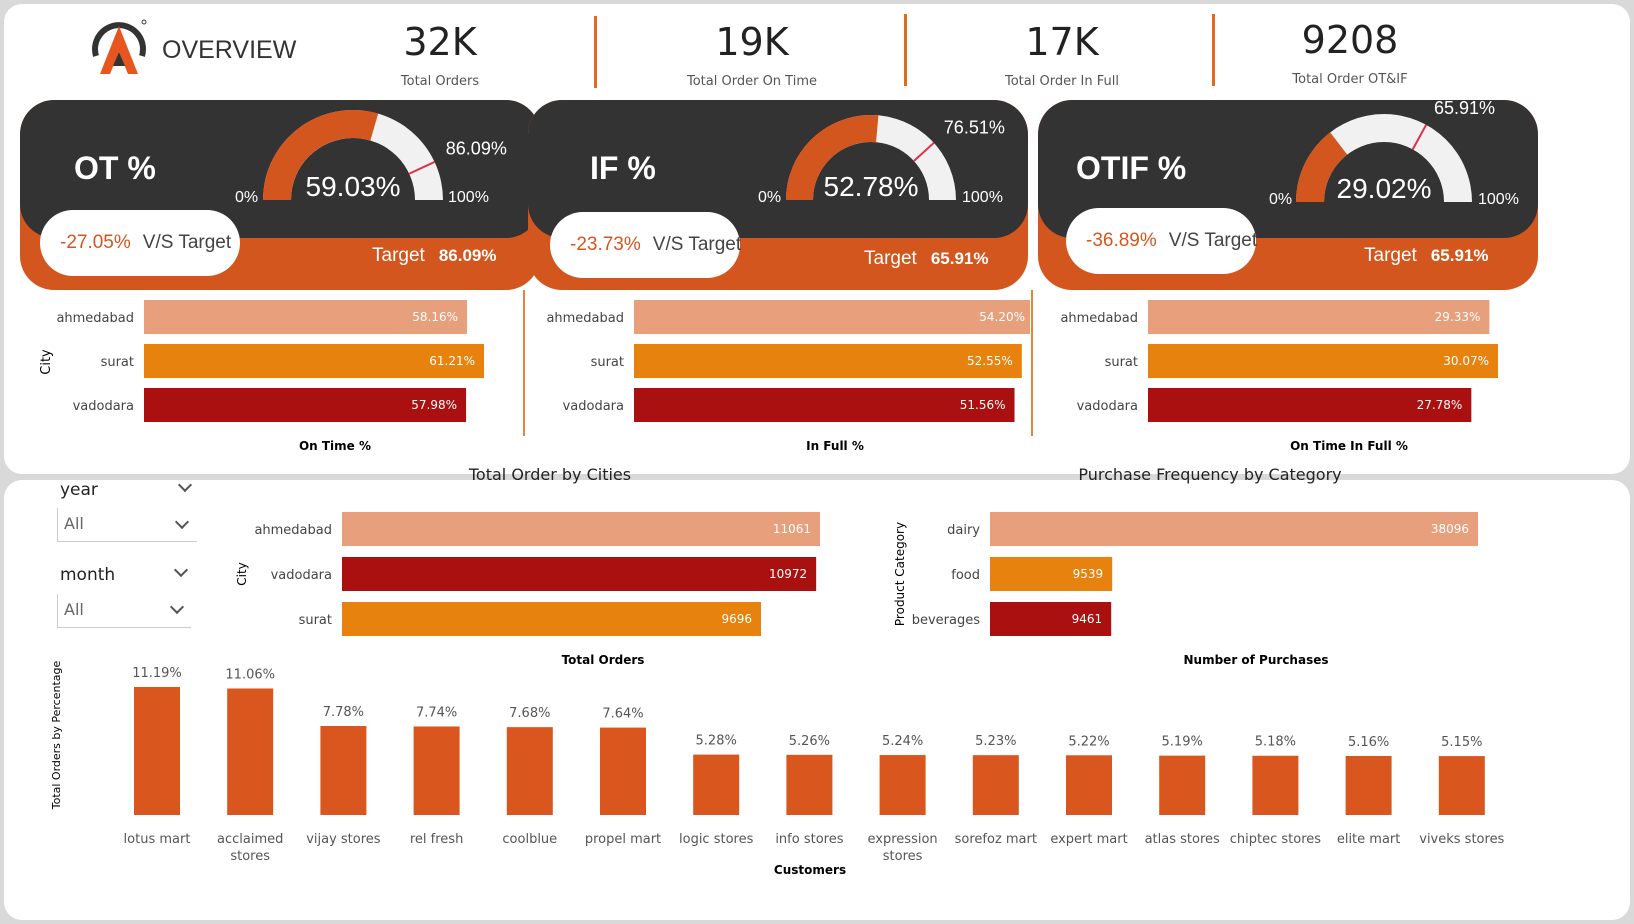 This screenshot has width=1634, height=924. I want to click on target-value: 86.09%, so click(467, 255).